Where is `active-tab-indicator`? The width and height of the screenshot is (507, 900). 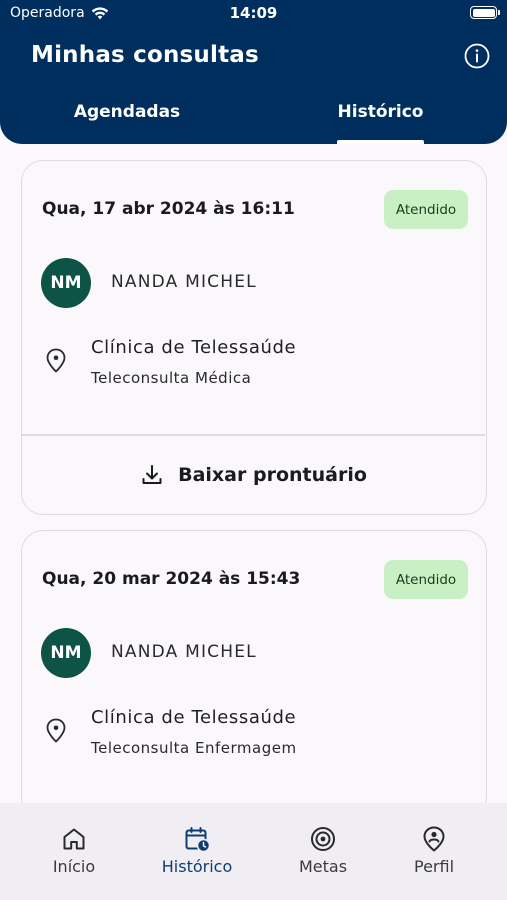
active-tab-indicator is located at coordinates (380, 142).